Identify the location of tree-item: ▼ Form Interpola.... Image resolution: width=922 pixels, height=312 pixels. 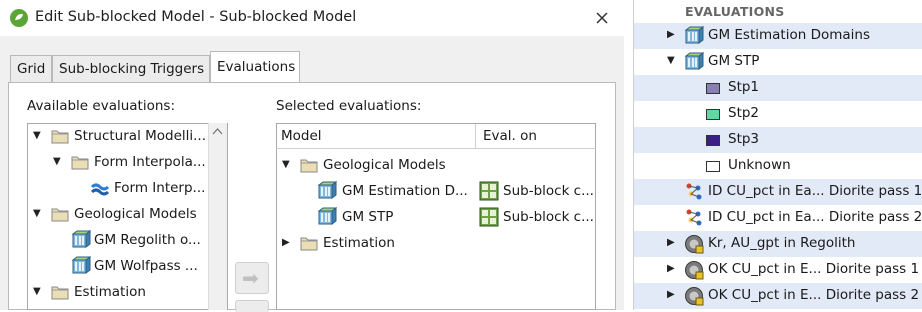
(118, 162).